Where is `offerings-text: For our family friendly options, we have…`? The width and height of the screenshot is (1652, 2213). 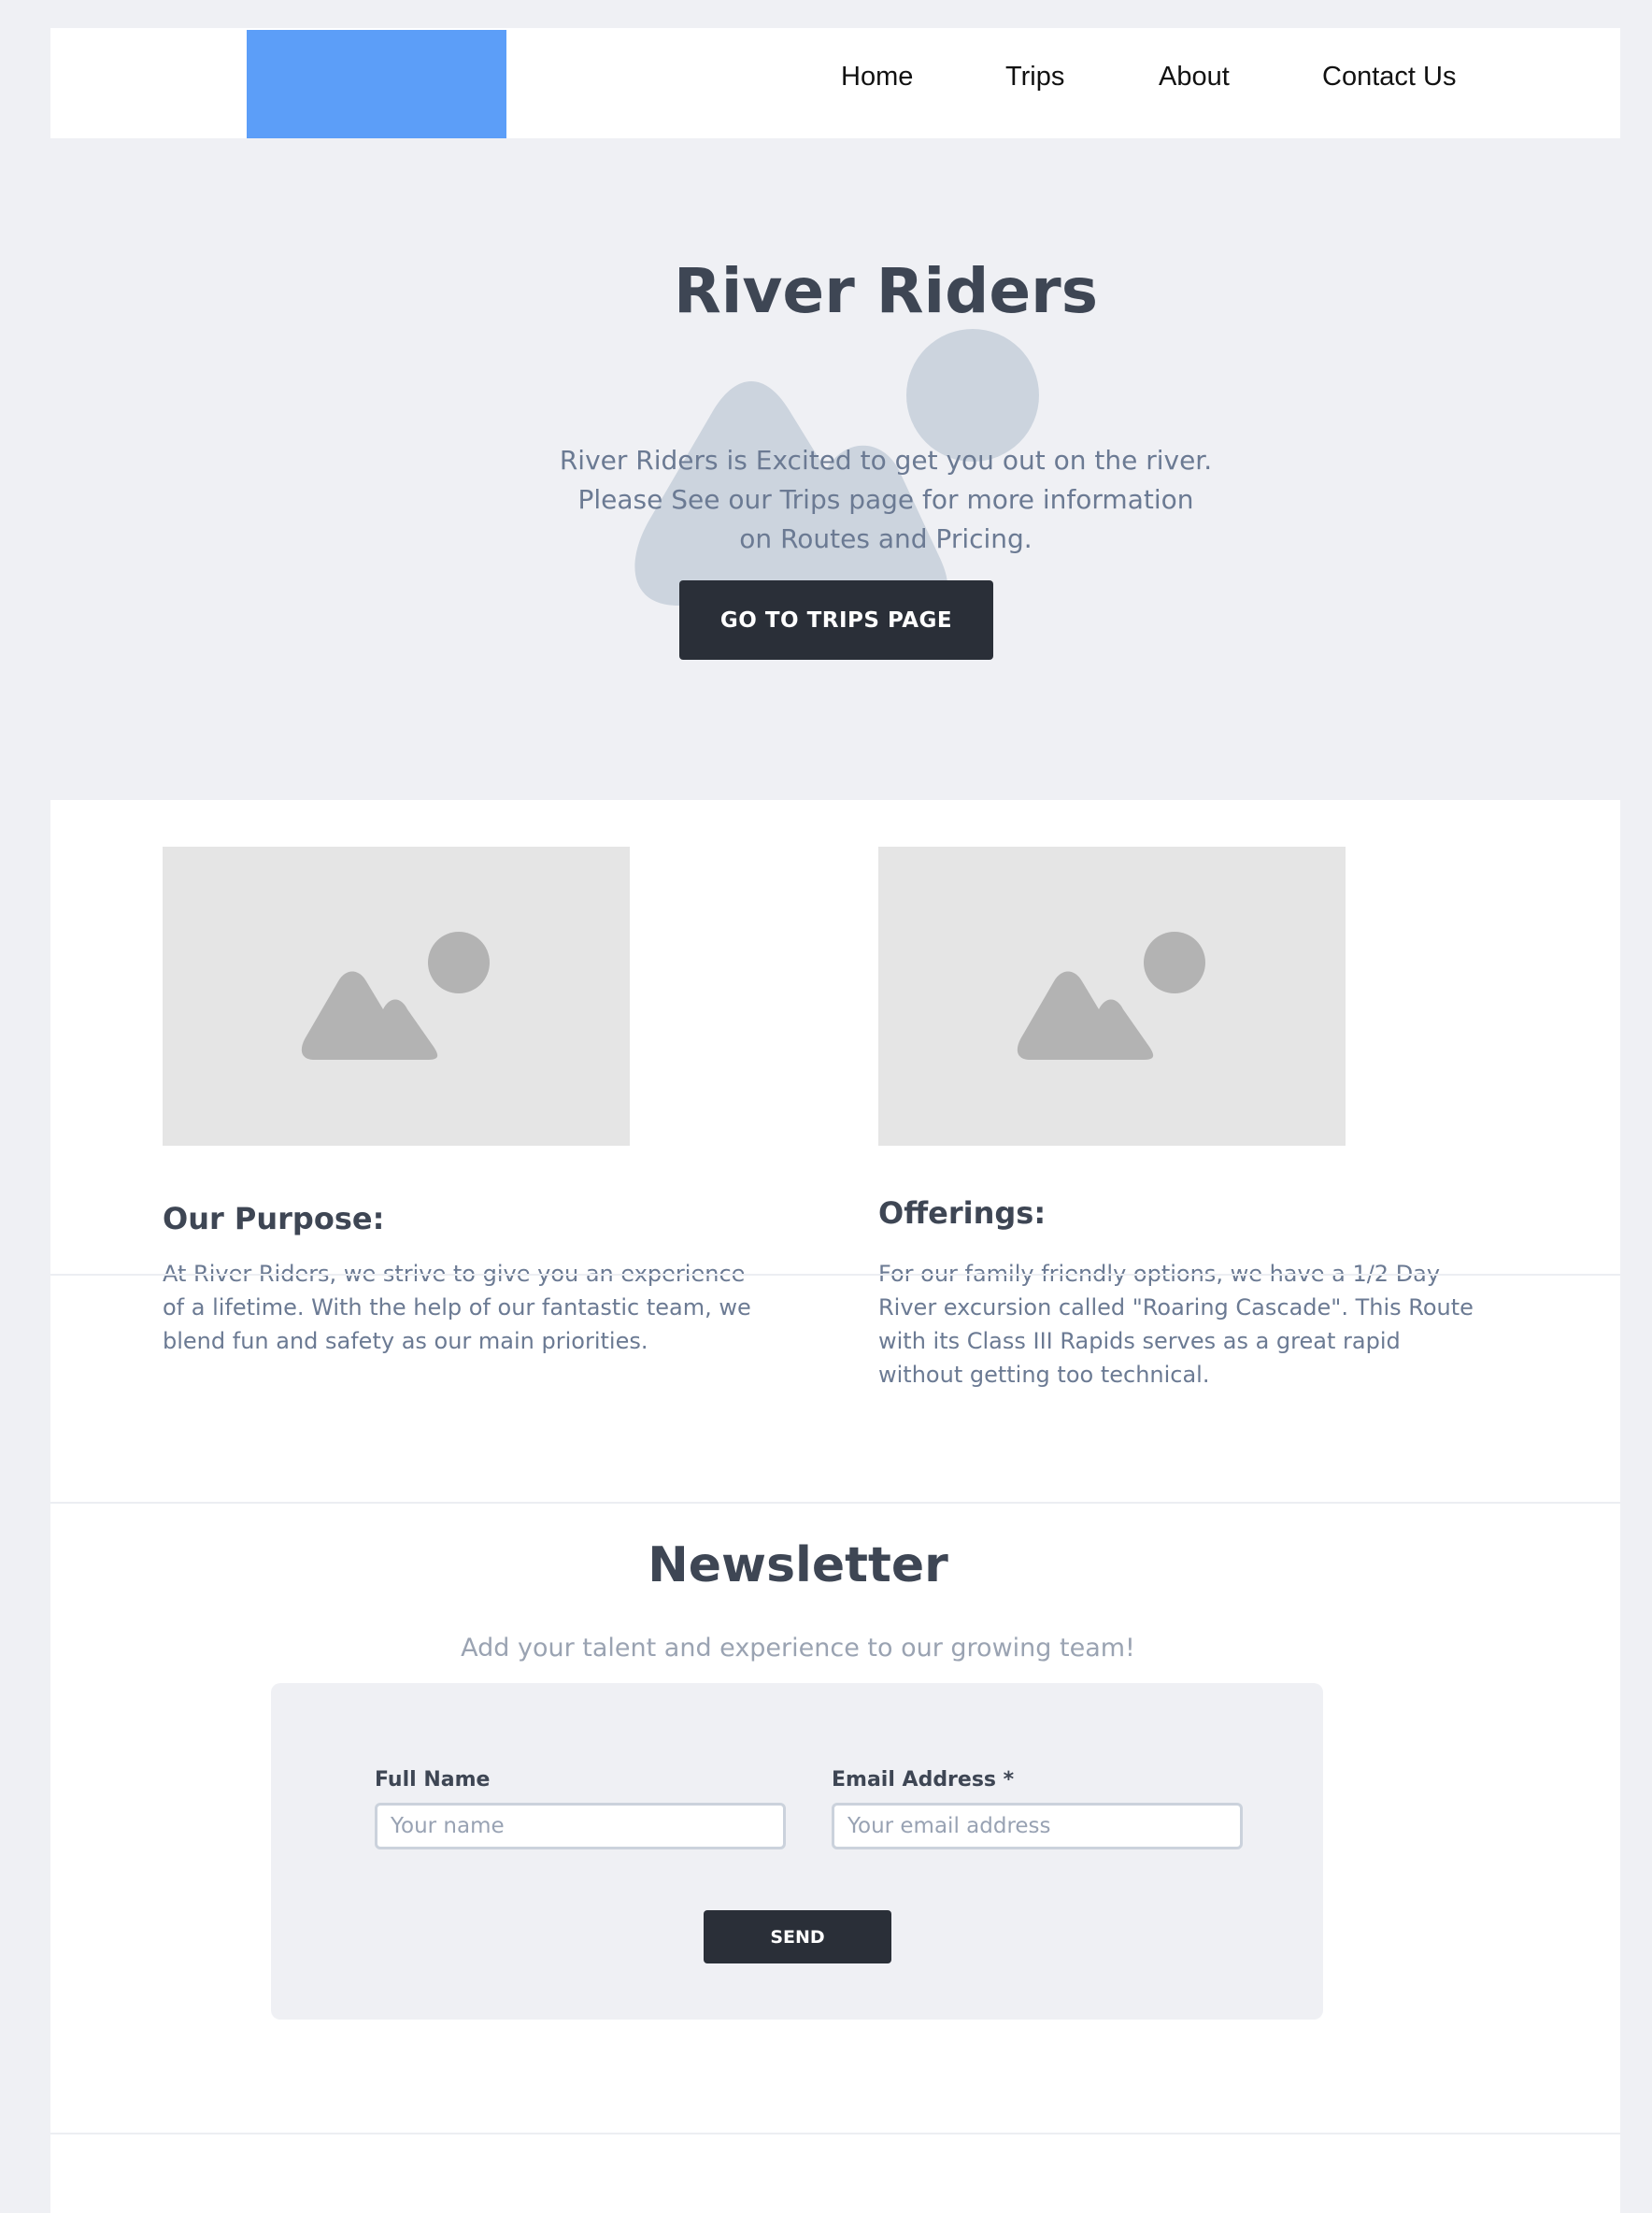 offerings-text: For our family friendly options, we have… is located at coordinates (1176, 1325).